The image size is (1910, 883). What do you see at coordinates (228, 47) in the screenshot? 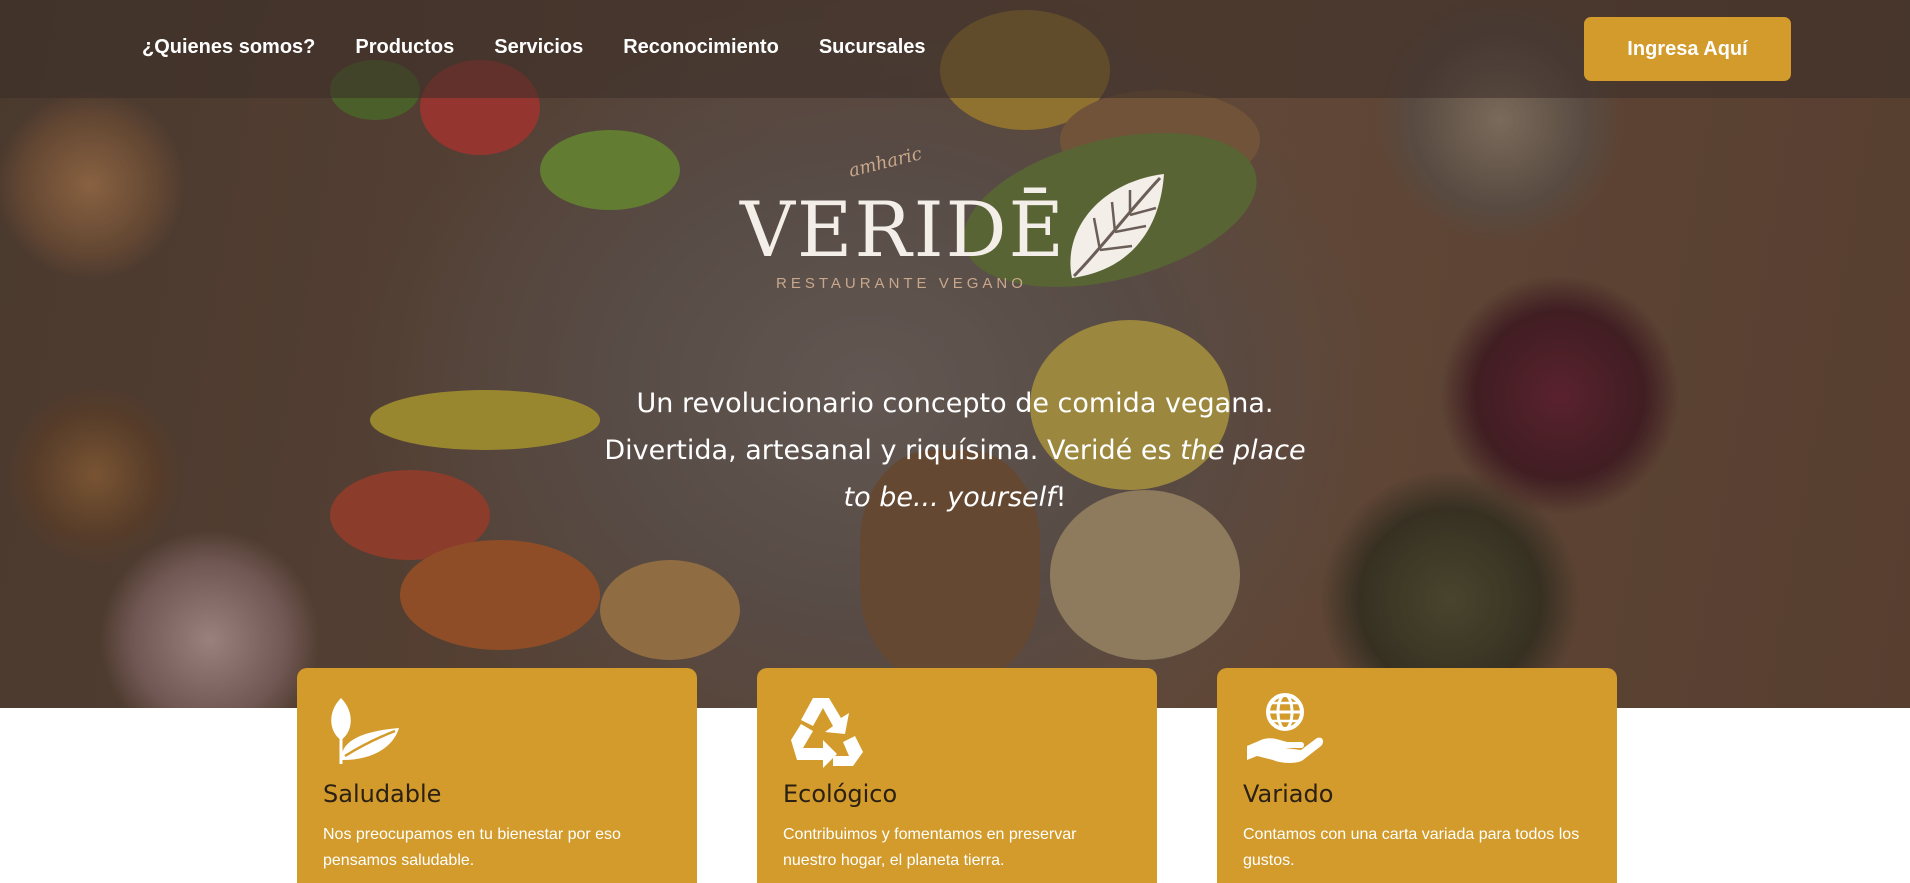
I see `nav-link-quienes-somos: ¿Quienes somos?` at bounding box center [228, 47].